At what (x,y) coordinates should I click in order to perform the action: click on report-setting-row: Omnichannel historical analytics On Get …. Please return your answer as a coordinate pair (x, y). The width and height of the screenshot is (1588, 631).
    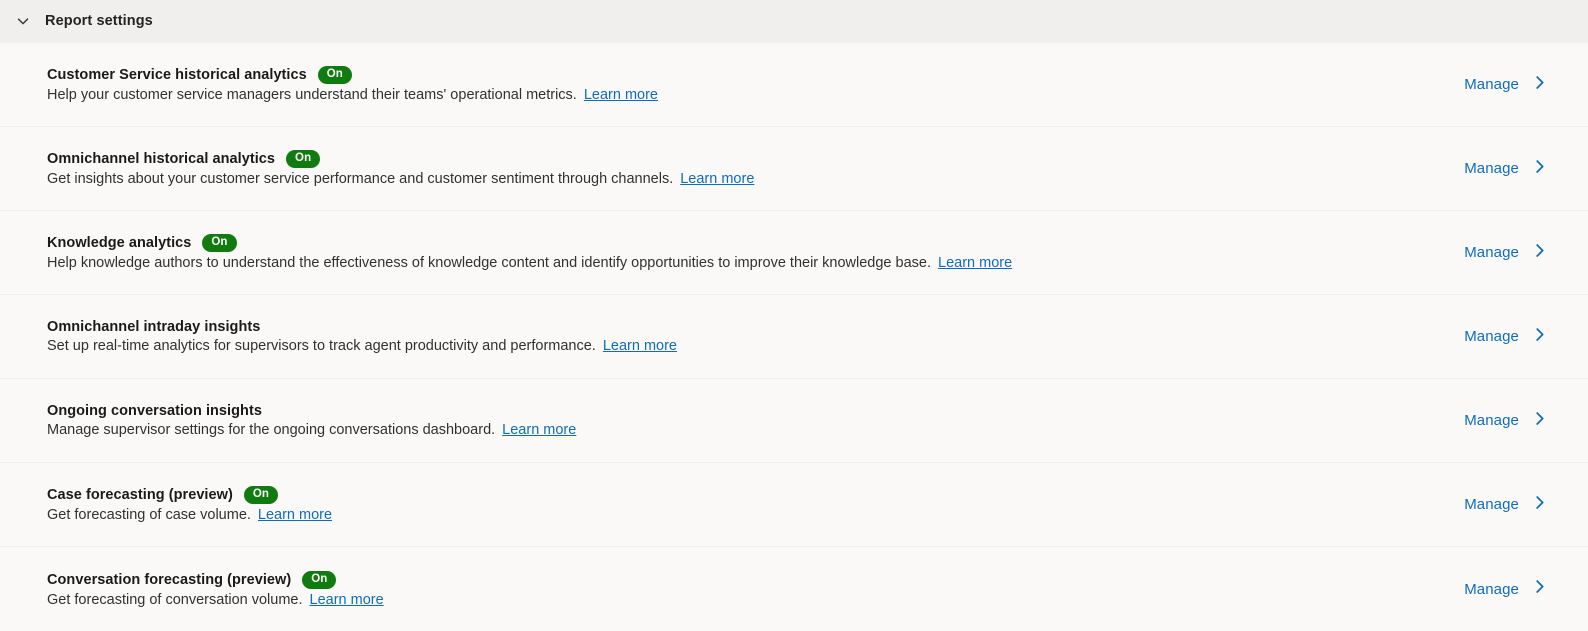
    Looking at the image, I should click on (794, 169).